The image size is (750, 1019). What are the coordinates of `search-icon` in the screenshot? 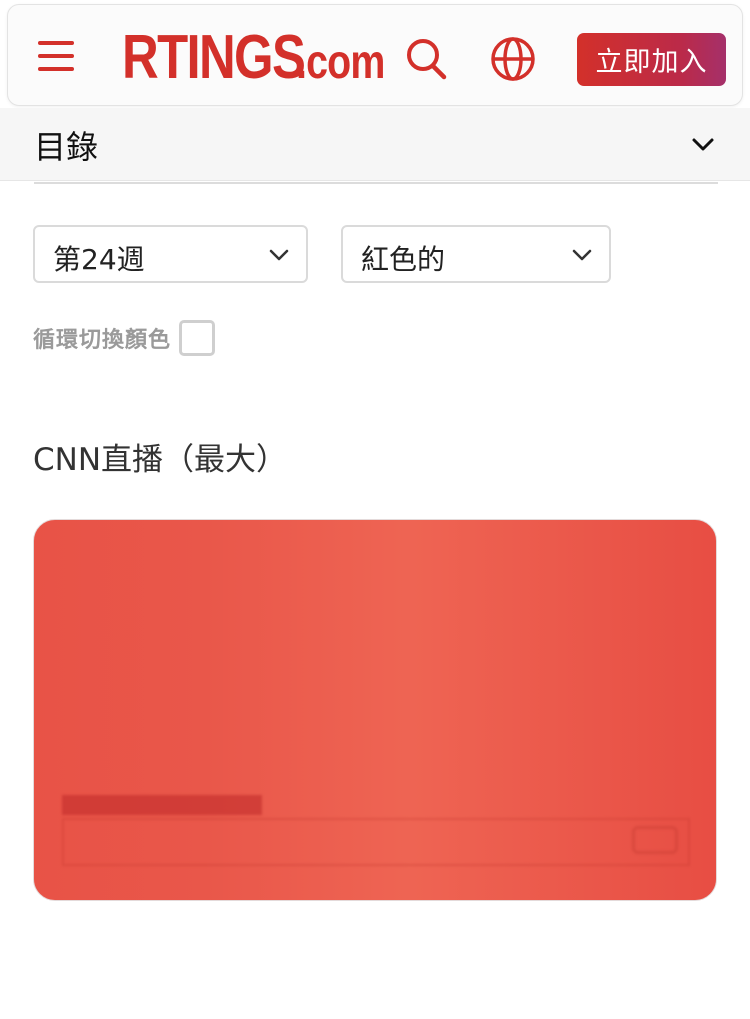 It's located at (427, 59).